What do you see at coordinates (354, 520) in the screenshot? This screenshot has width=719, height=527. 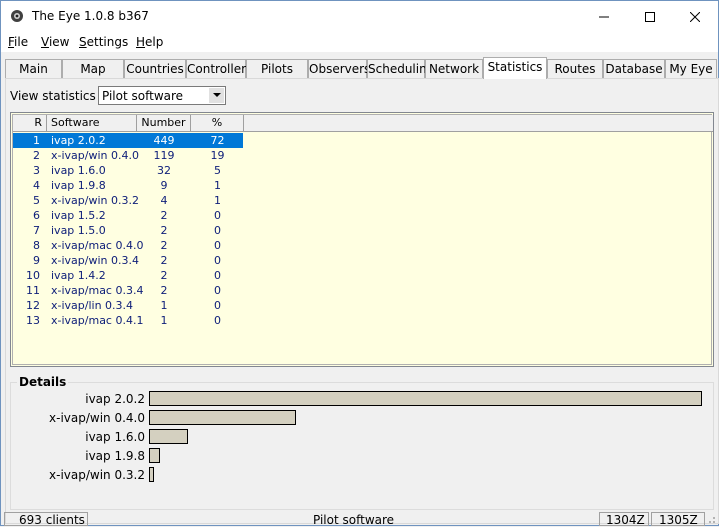 I see `status-center: Pilot software` at bounding box center [354, 520].